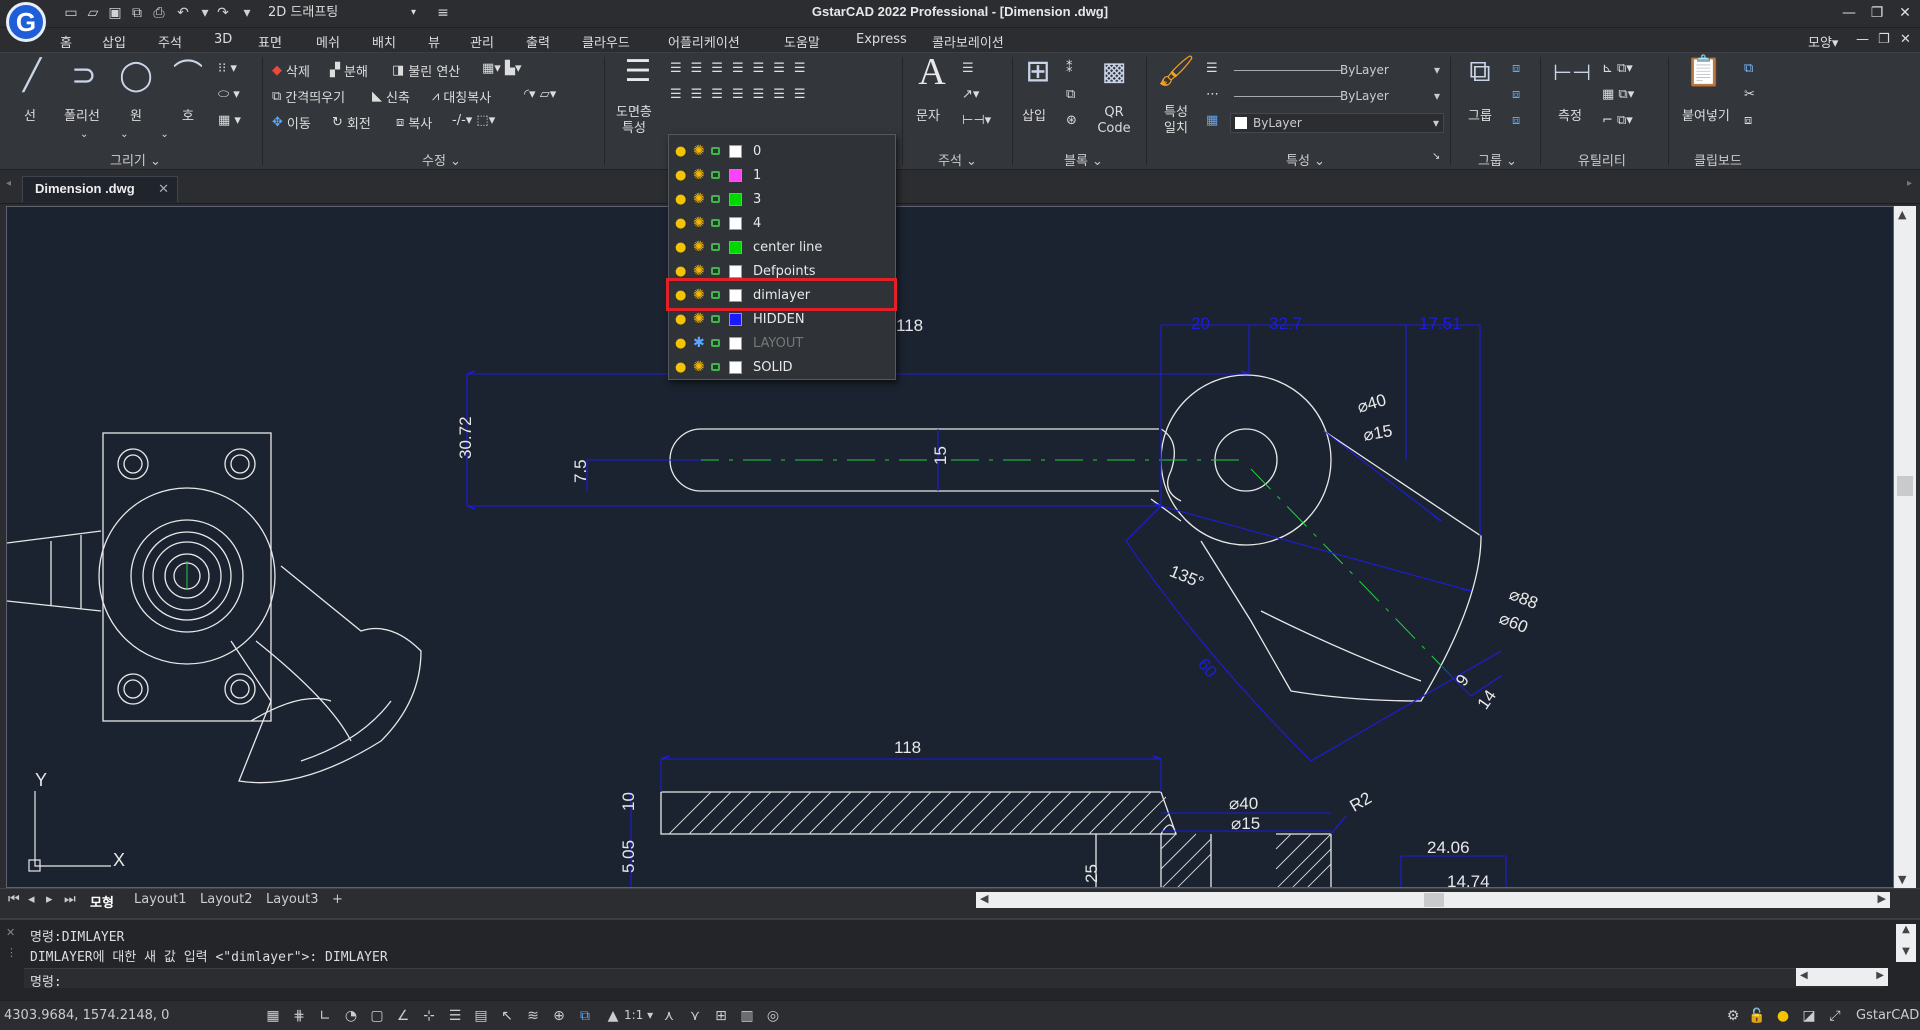  Describe the element at coordinates (782, 271) in the screenshot. I see `layer-row: ● ✺ Defpoints` at that location.